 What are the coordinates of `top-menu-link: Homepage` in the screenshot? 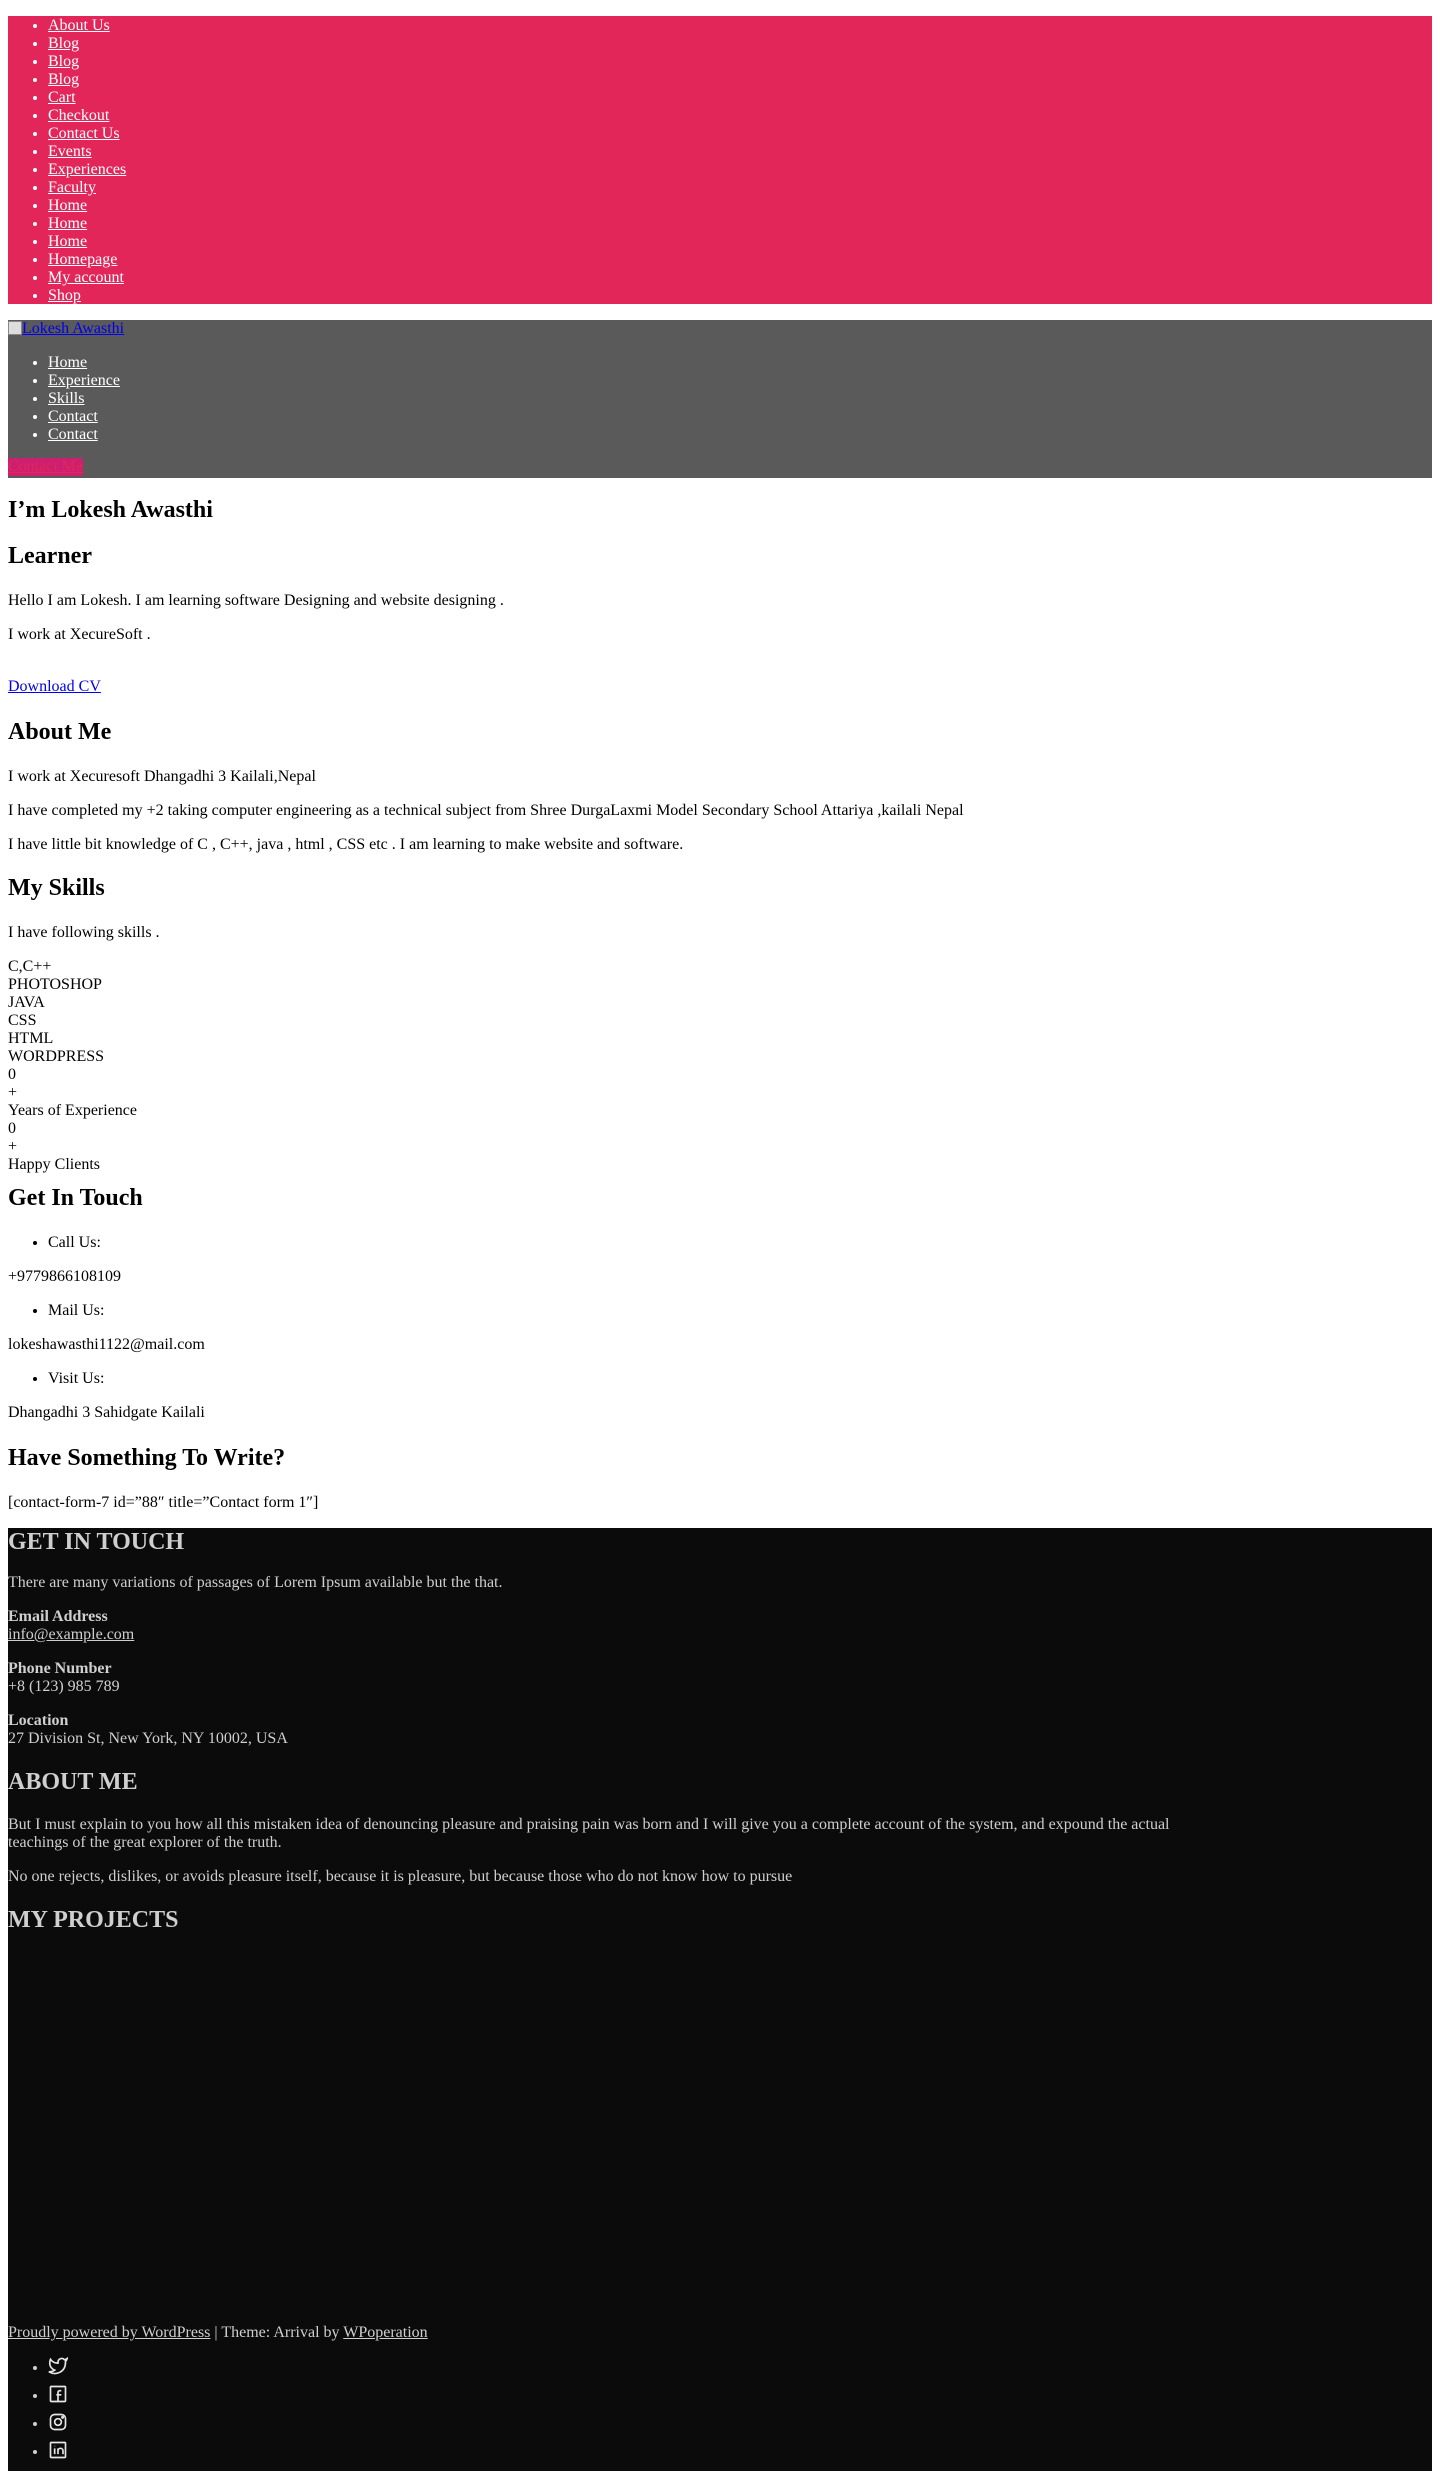 It's located at (82, 259).